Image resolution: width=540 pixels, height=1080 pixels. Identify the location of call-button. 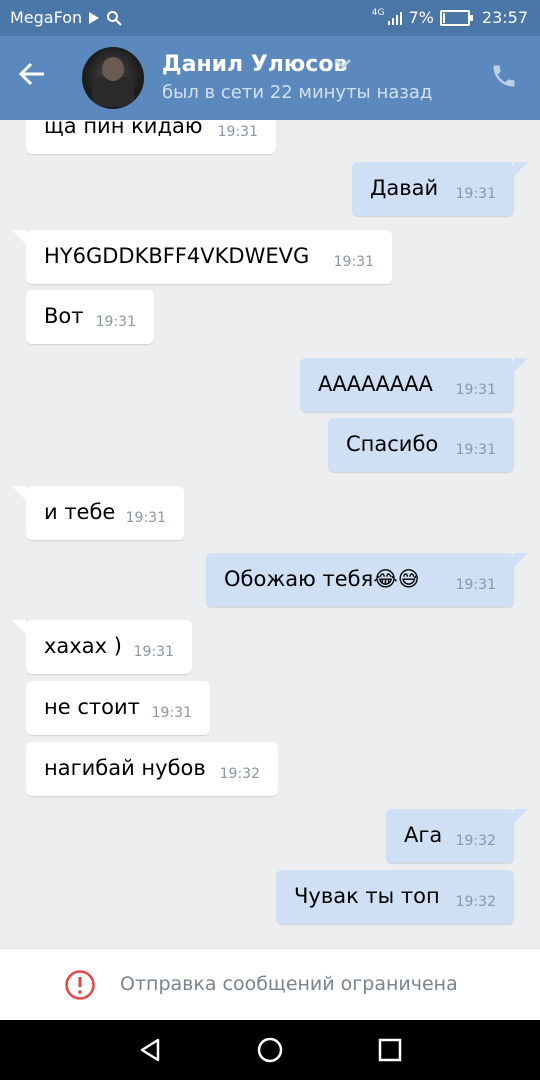
(505, 77).